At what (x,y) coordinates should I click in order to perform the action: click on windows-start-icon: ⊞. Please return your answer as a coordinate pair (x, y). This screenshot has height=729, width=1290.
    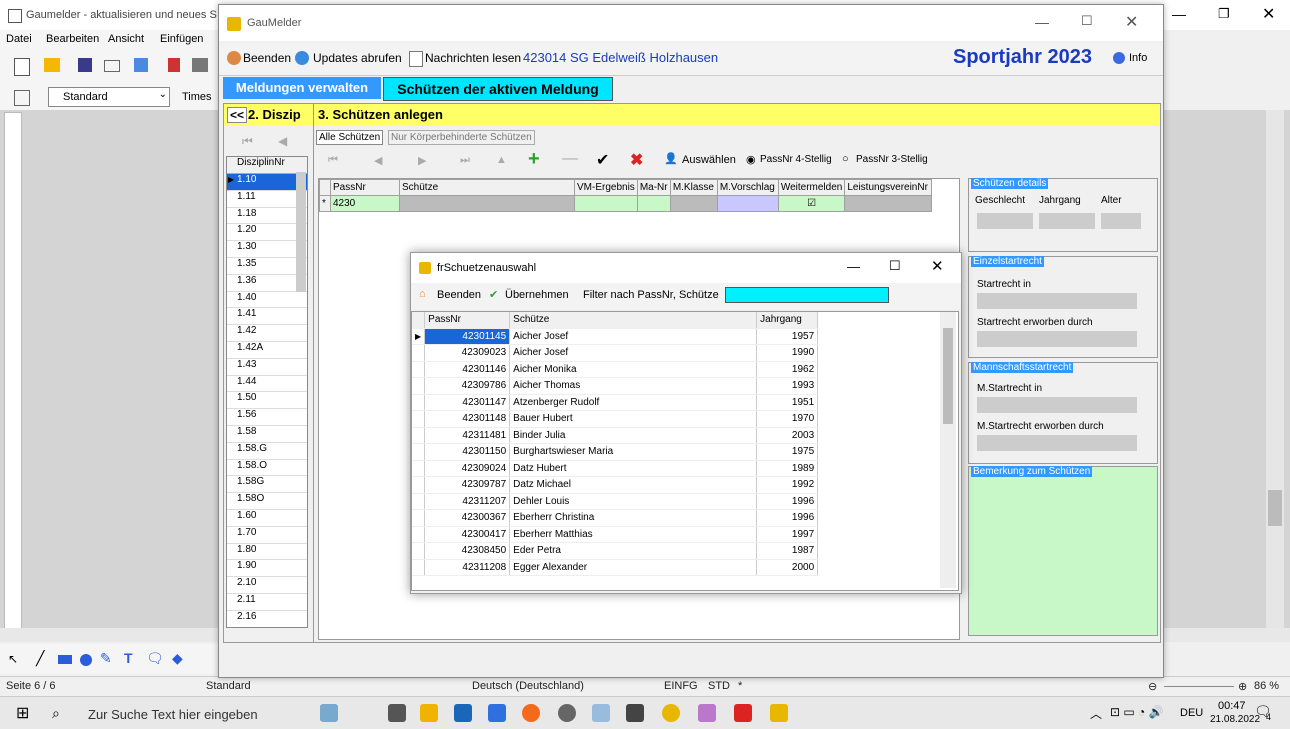
    Looking at the image, I should click on (22, 713).